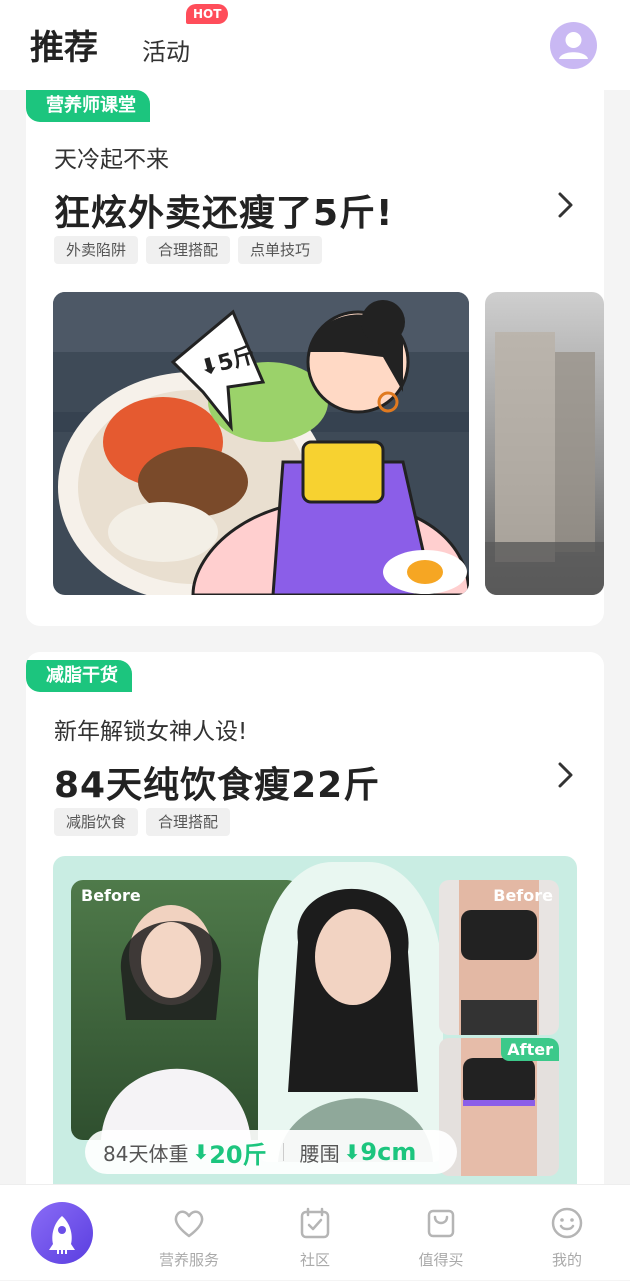 Image resolution: width=630 pixels, height=1281 pixels. I want to click on bottom-navigation: 营养服务 社区 值得买 我的, so click(315, 1232).